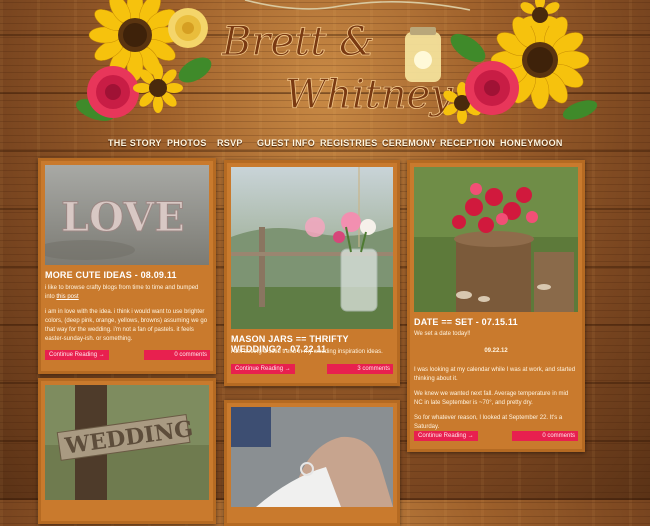 The width and height of the screenshot is (650, 526). I want to click on post-card: WEDDING, so click(127, 451).